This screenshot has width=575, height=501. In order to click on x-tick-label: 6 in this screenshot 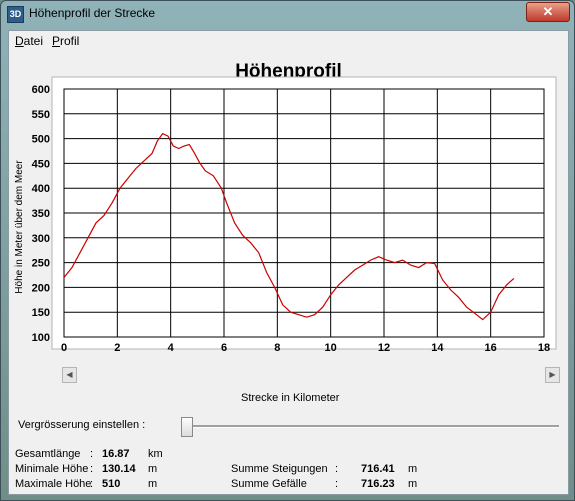, I will do `click(224, 348)`.